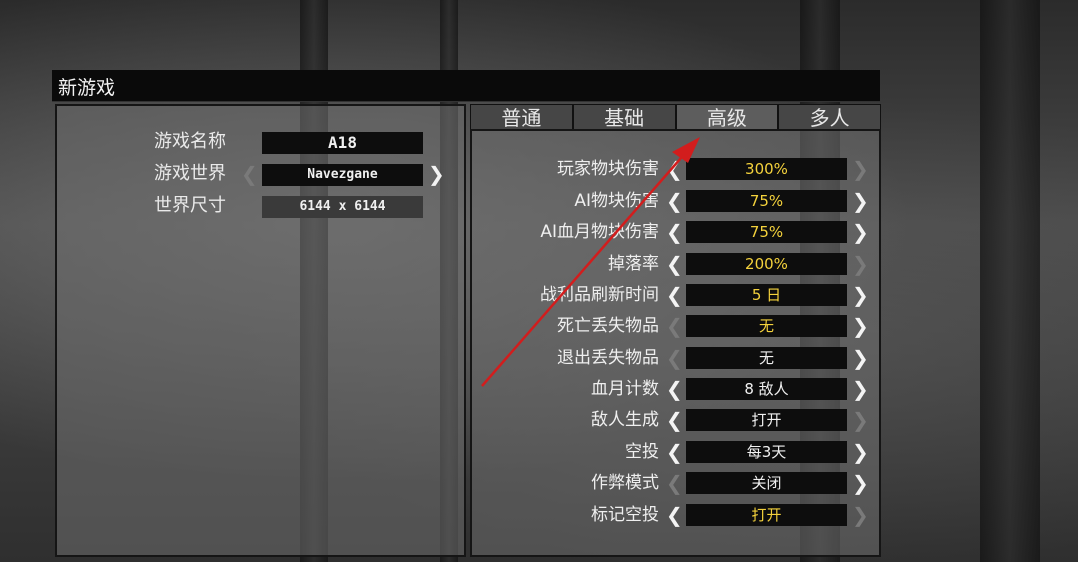  Describe the element at coordinates (466, 86) in the screenshot. I see `window-title-bar: 新游戏` at that location.